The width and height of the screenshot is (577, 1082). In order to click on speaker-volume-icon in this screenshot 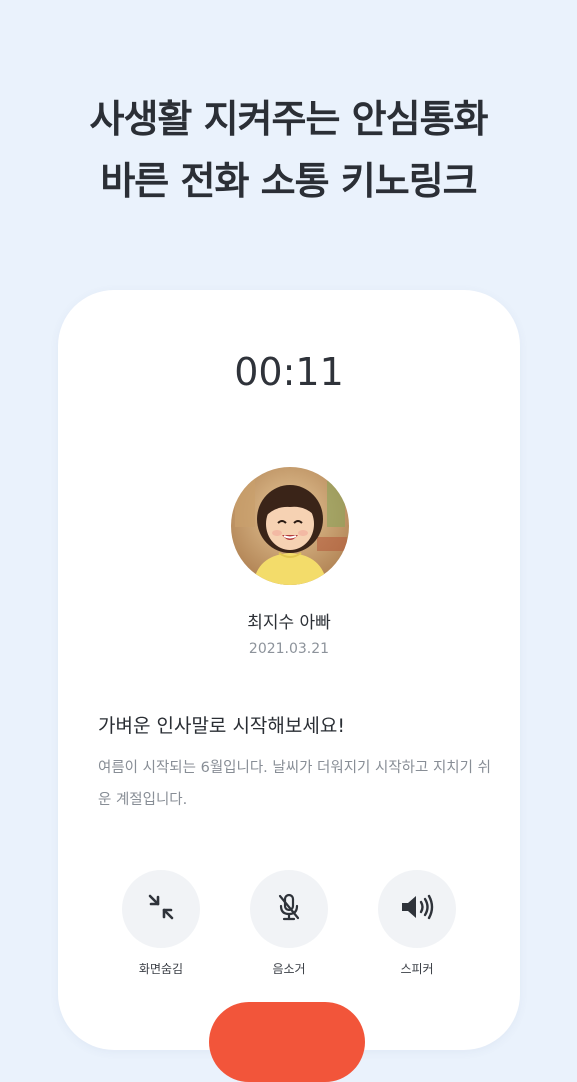, I will do `click(417, 909)`.